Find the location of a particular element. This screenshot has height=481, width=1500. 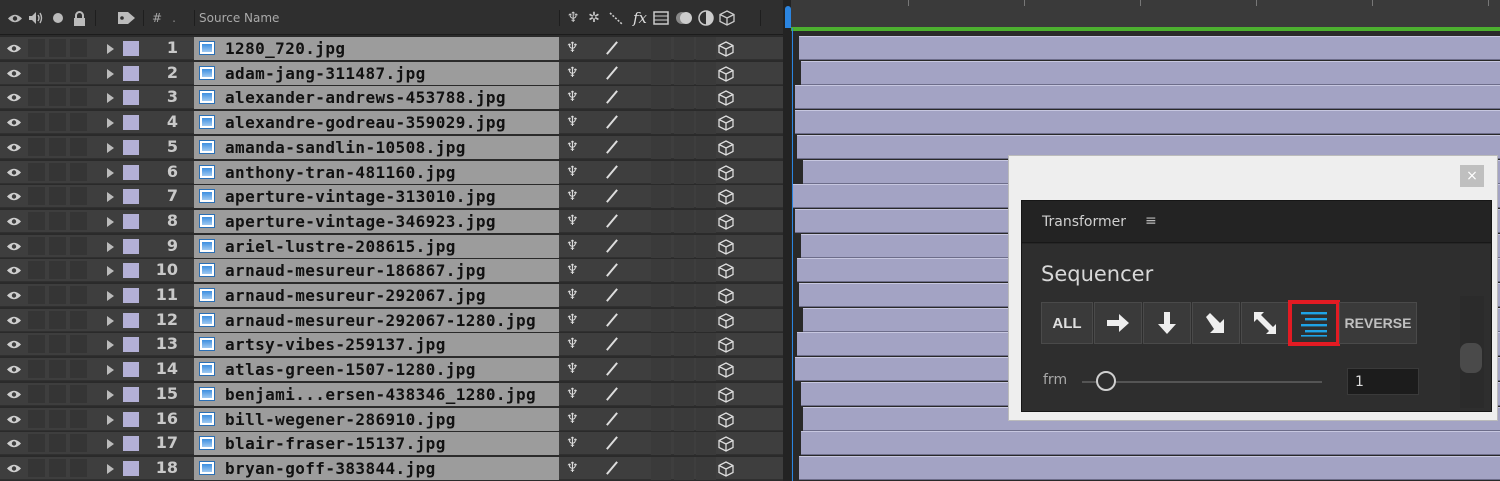

layer-row: 6 anthony-tran-481160.jpg ♆ is located at coordinates (391, 172).